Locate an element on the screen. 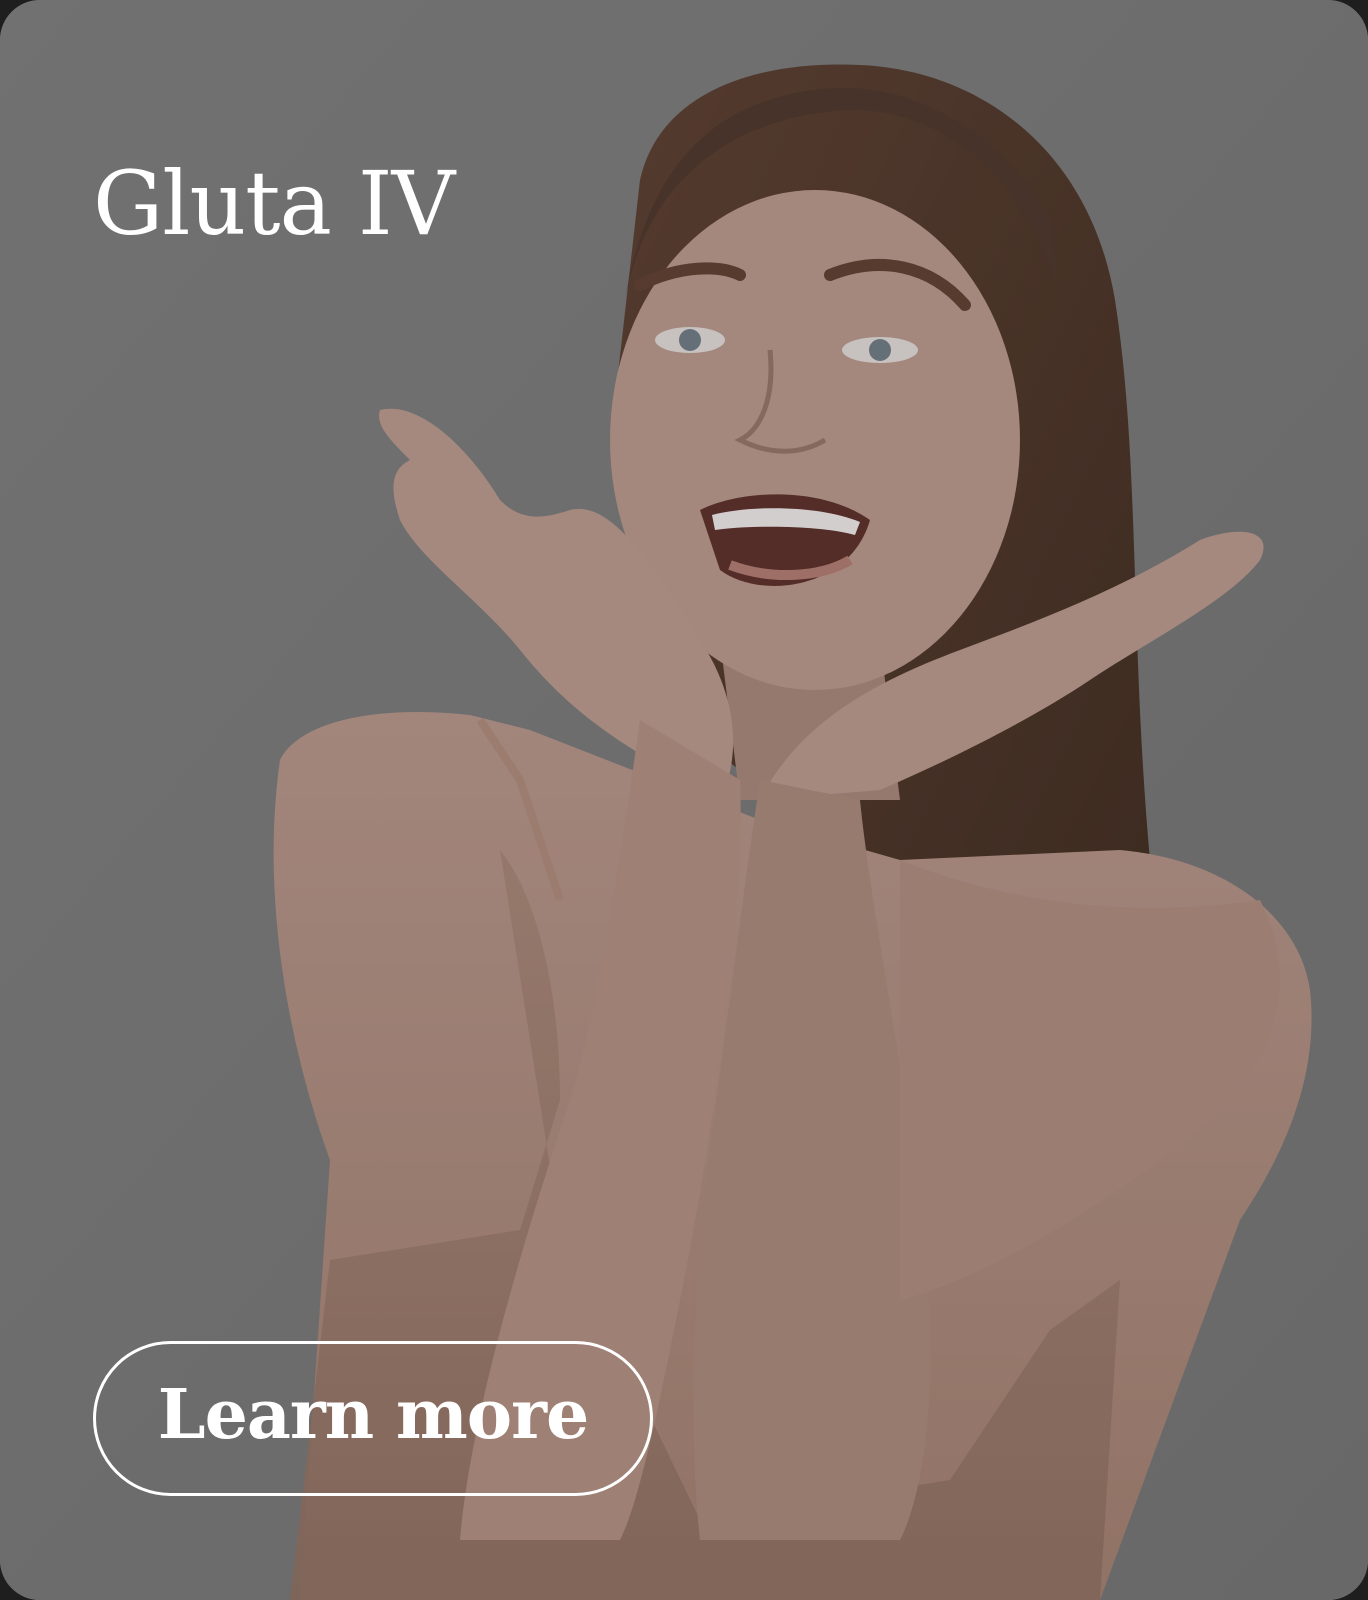 This screenshot has width=1368, height=1600. learn-more-button: Learn more is located at coordinates (373, 1418).